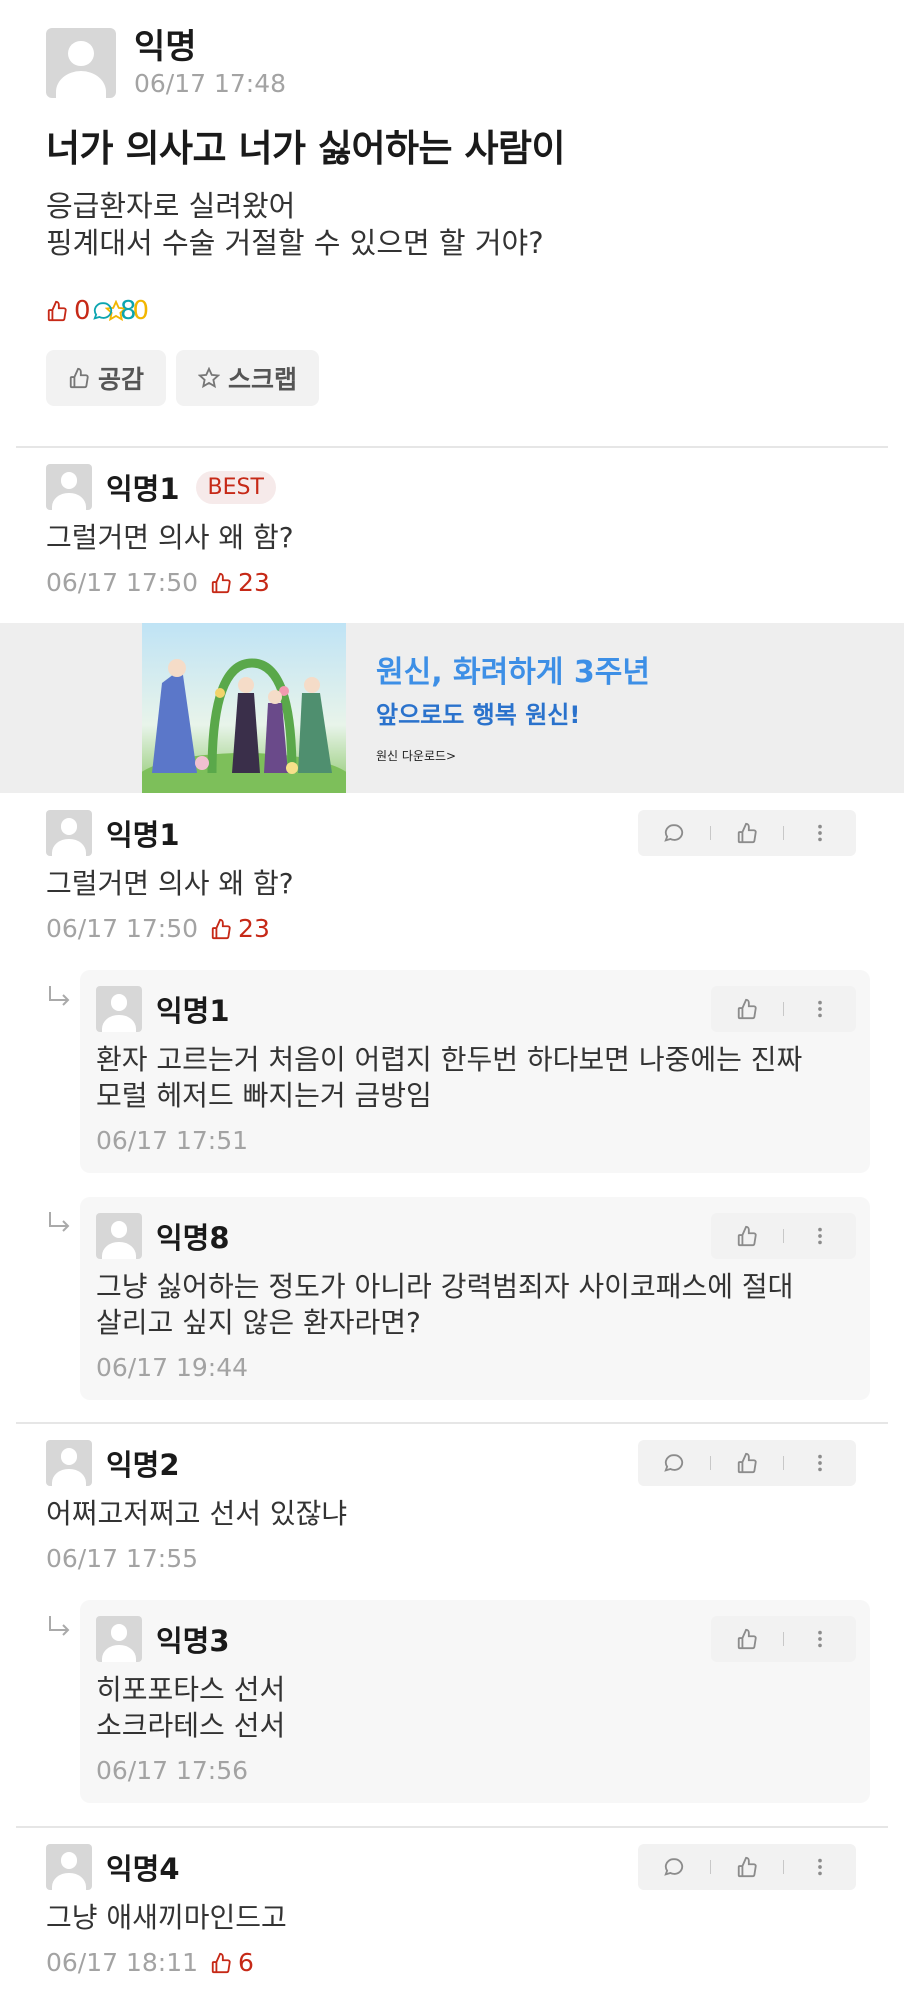 The image size is (904, 2008). I want to click on reply: 익명3 히포포타스 선서 소크라테스 선서 06/17 17:56, so click(475, 1701).